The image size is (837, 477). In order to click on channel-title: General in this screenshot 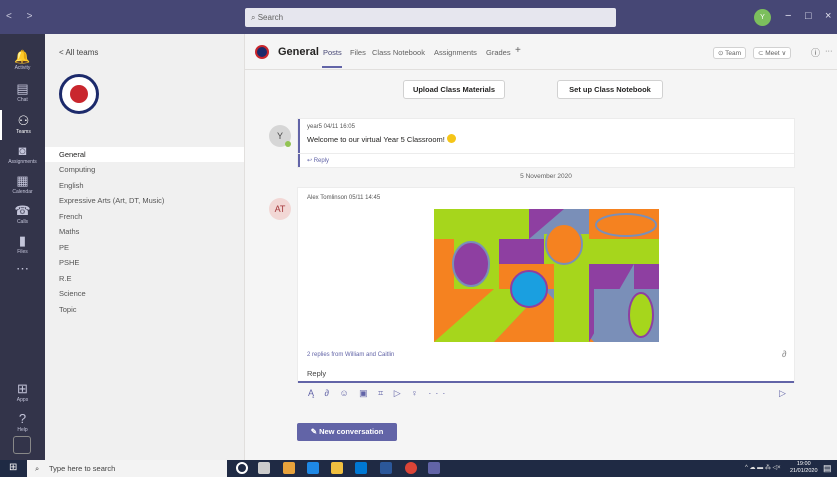, I will do `click(298, 52)`.